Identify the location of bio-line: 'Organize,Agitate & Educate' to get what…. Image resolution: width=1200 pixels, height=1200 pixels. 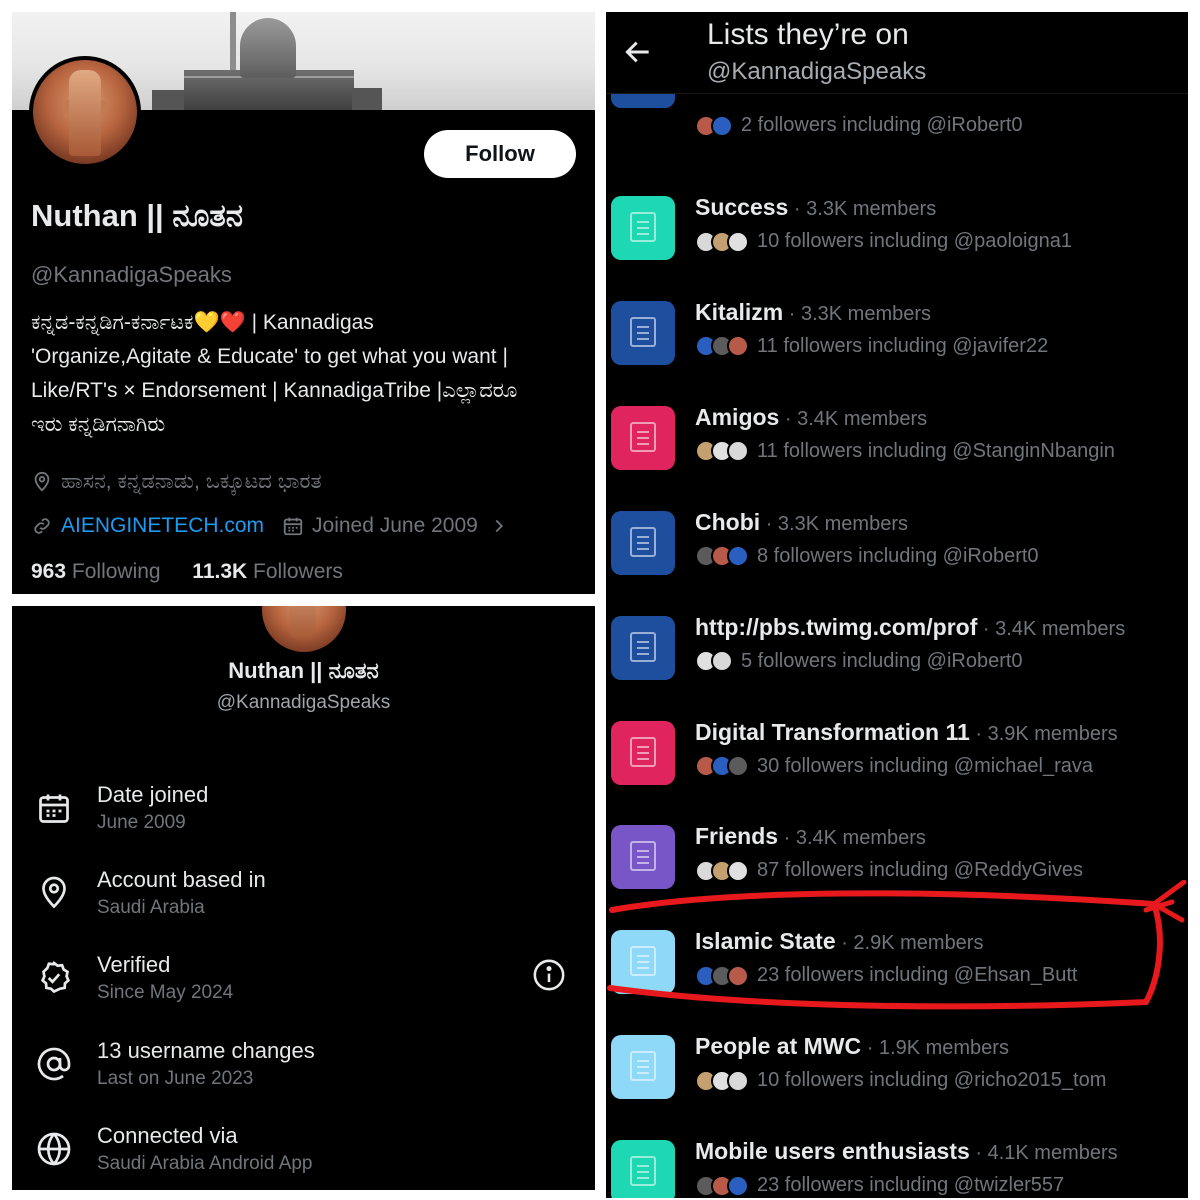
(269, 356).